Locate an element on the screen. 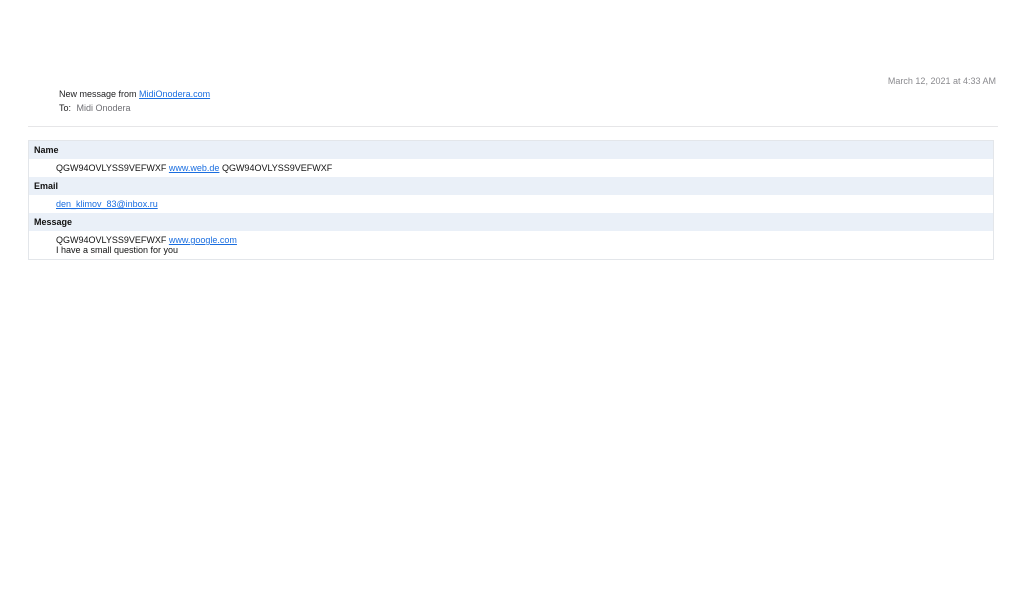 The image size is (1024, 602). name-field-label: Name is located at coordinates (511, 150).